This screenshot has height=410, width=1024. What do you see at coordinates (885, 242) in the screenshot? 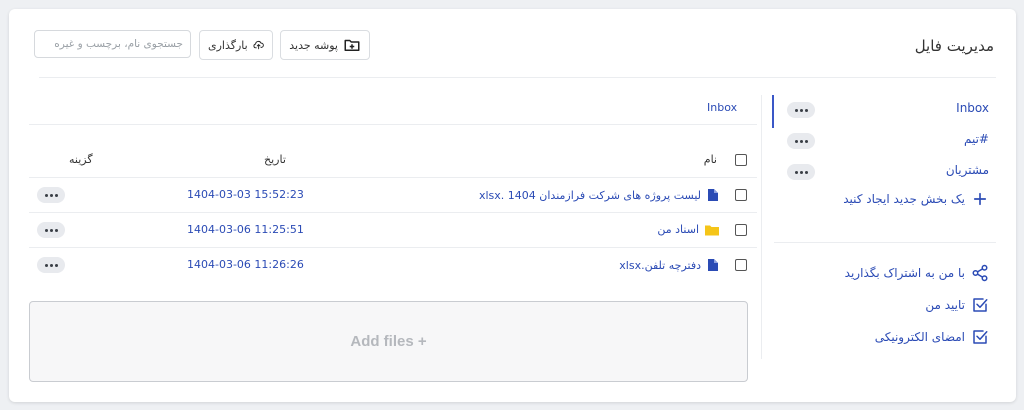
I see `sidebar-separator` at bounding box center [885, 242].